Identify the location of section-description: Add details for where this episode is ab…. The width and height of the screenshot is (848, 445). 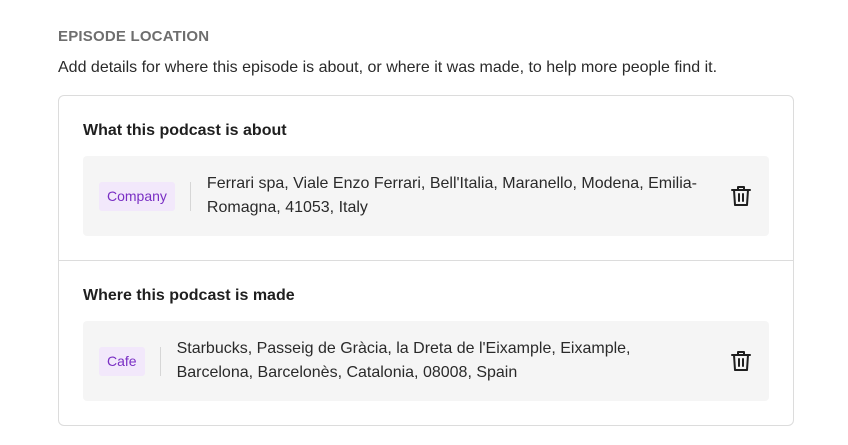
(388, 67).